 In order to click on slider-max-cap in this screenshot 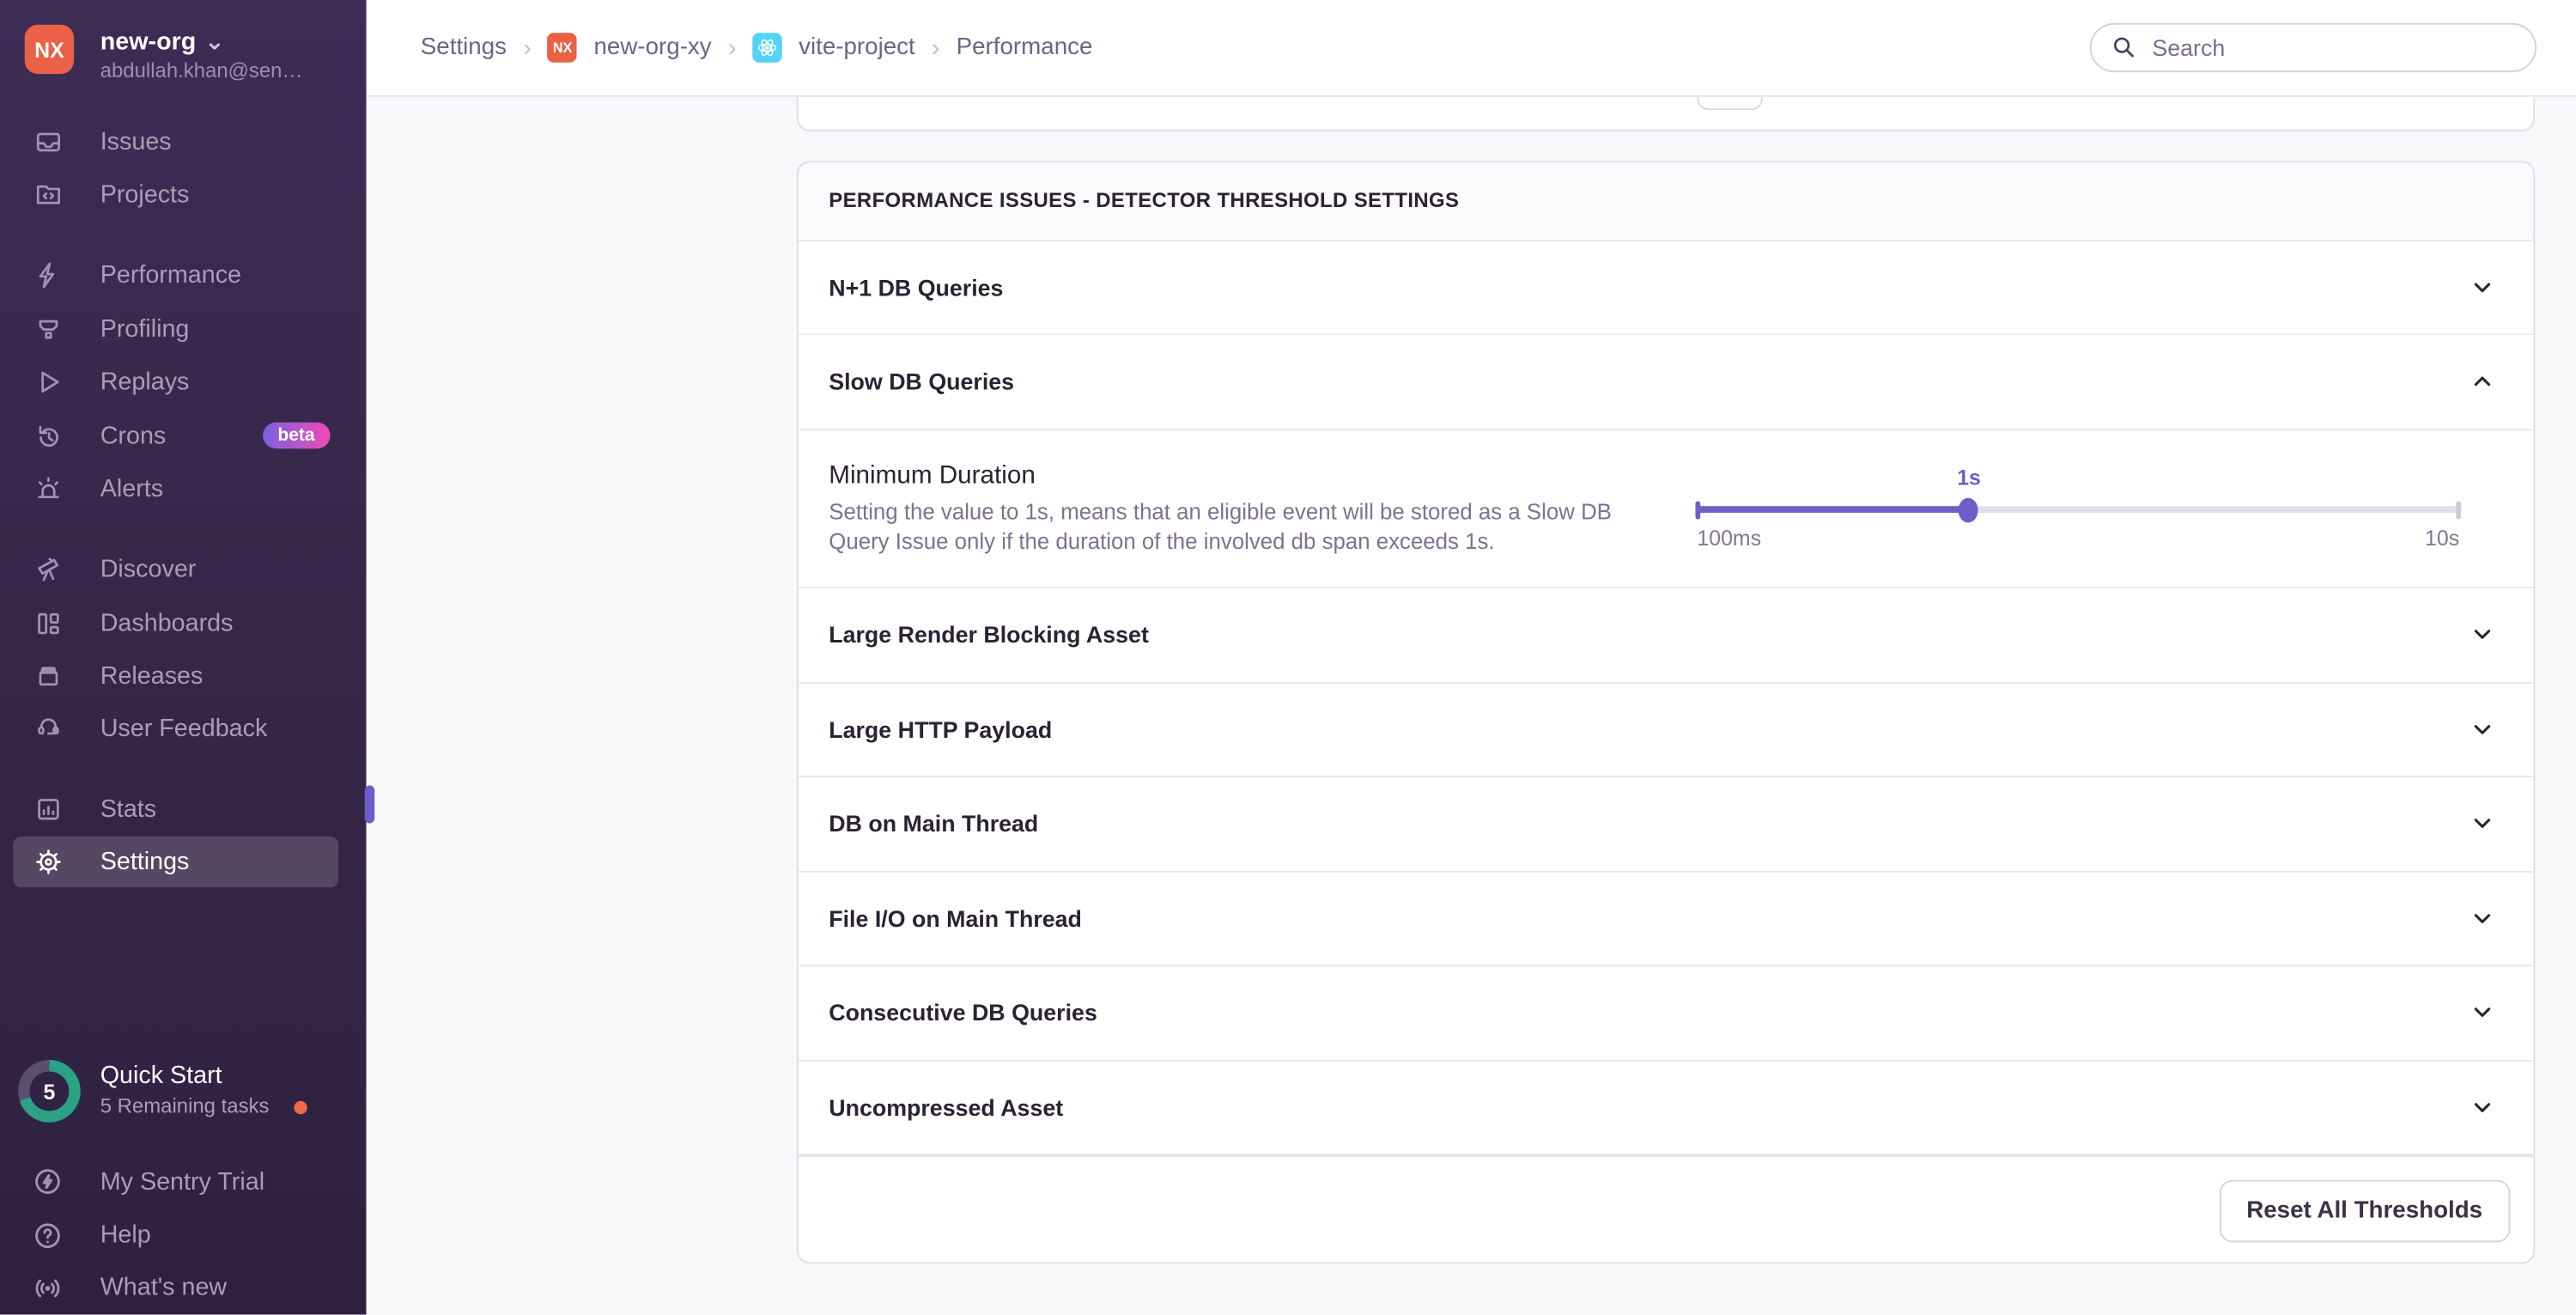, I will do `click(2459, 509)`.